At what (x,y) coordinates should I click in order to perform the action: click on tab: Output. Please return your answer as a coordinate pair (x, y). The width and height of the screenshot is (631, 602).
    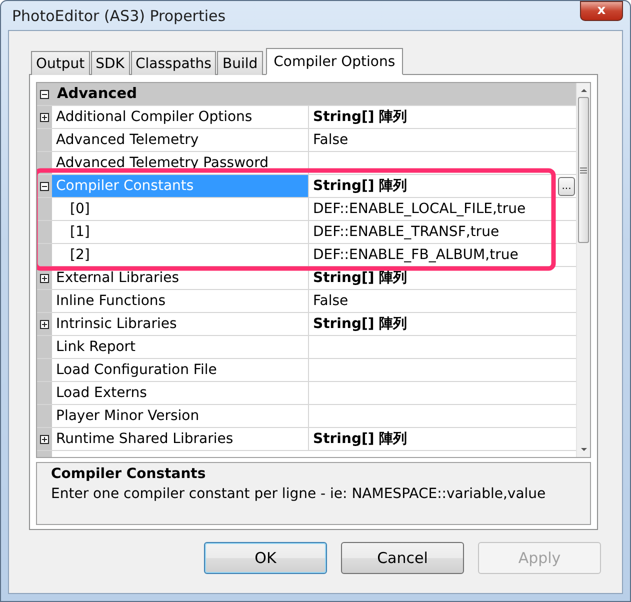
    Looking at the image, I should click on (60, 63).